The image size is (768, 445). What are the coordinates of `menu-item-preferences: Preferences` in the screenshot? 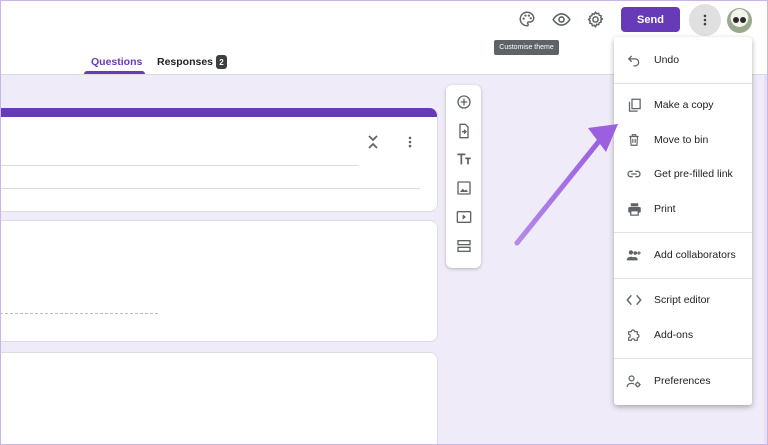 It's located at (683, 381).